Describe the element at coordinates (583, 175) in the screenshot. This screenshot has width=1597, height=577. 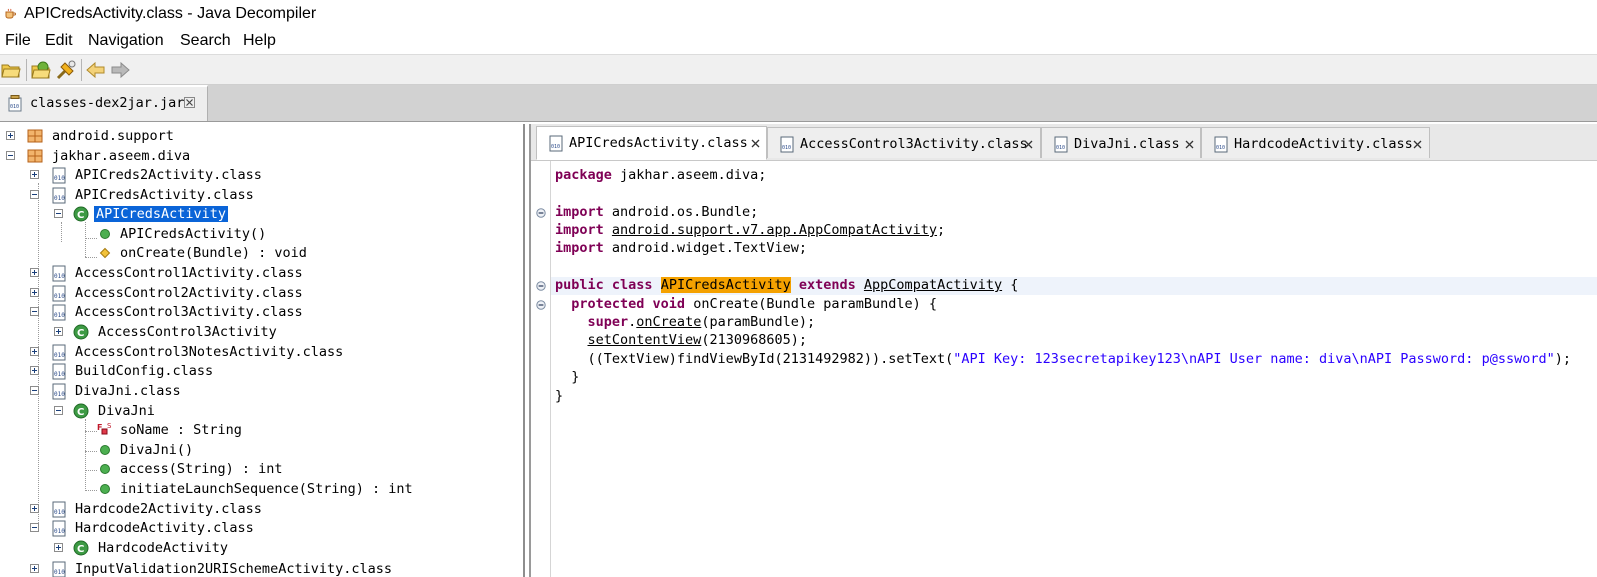
I see `keyword: package` at that location.